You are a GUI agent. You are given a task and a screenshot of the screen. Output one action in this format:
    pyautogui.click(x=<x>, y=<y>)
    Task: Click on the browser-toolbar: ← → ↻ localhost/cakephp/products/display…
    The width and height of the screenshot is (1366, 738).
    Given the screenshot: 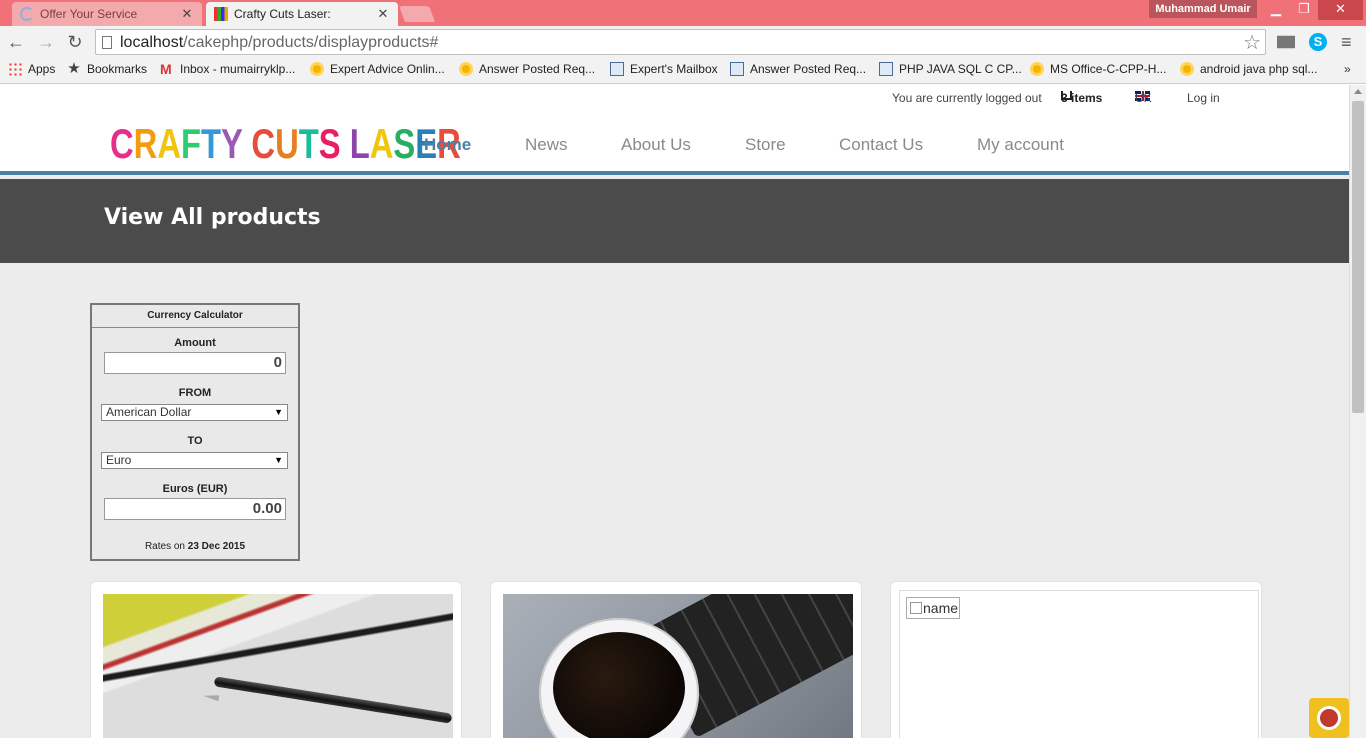 What is the action you would take?
    pyautogui.click(x=683, y=42)
    